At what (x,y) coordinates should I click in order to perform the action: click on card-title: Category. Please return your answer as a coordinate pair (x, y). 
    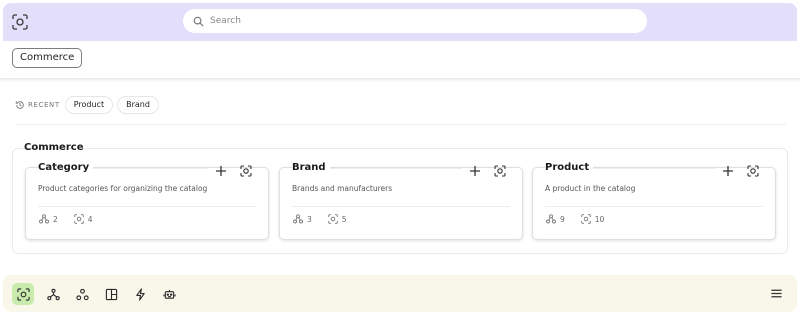
    Looking at the image, I should click on (66, 167).